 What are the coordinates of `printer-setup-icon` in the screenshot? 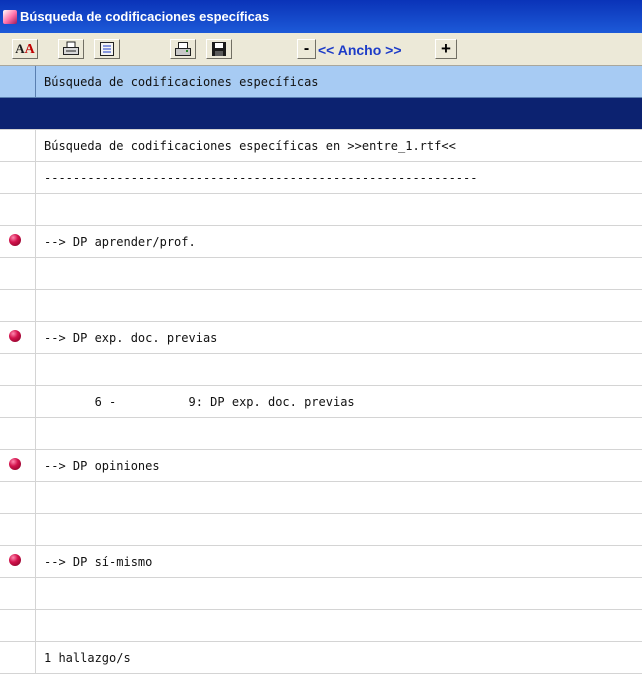 It's located at (183, 49).